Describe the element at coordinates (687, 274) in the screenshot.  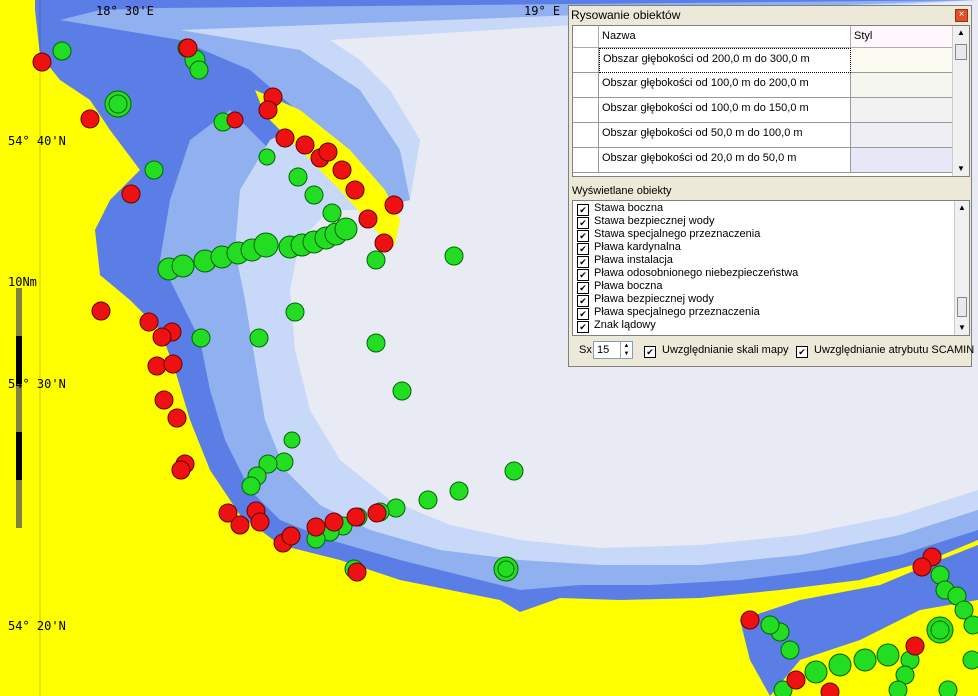
I see `list-item: ✔ Pława odosobnionego niebezpieczeństwa` at that location.